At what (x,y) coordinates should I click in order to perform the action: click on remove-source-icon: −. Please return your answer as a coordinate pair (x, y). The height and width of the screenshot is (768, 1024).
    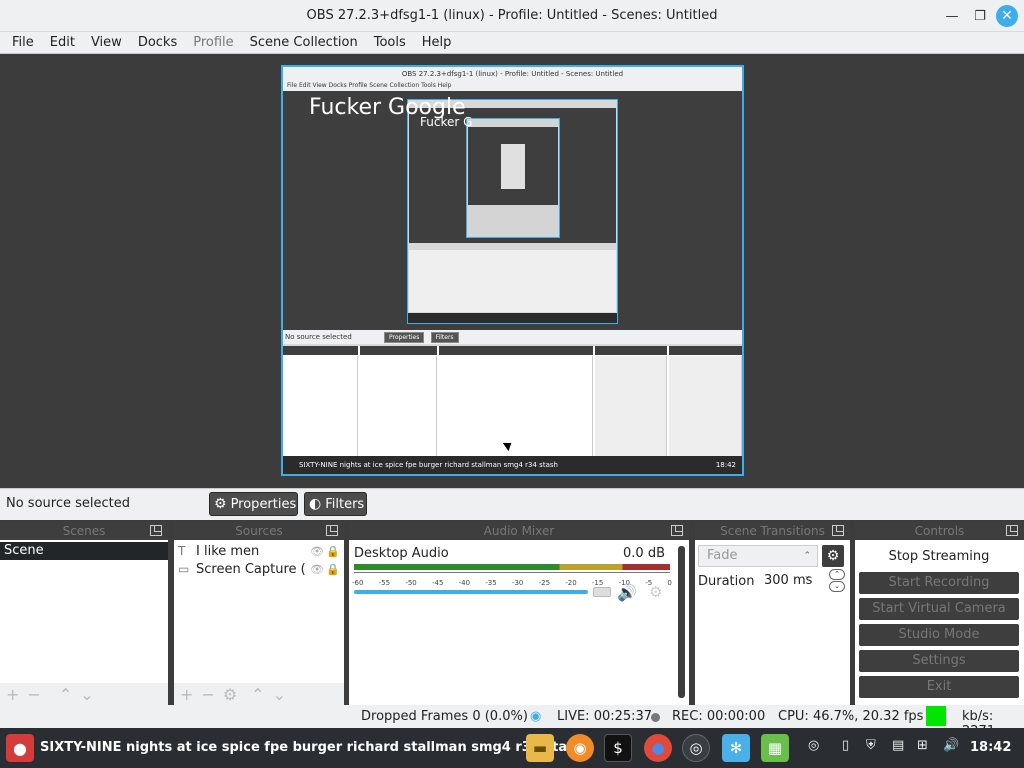
    Looking at the image, I should click on (207, 694).